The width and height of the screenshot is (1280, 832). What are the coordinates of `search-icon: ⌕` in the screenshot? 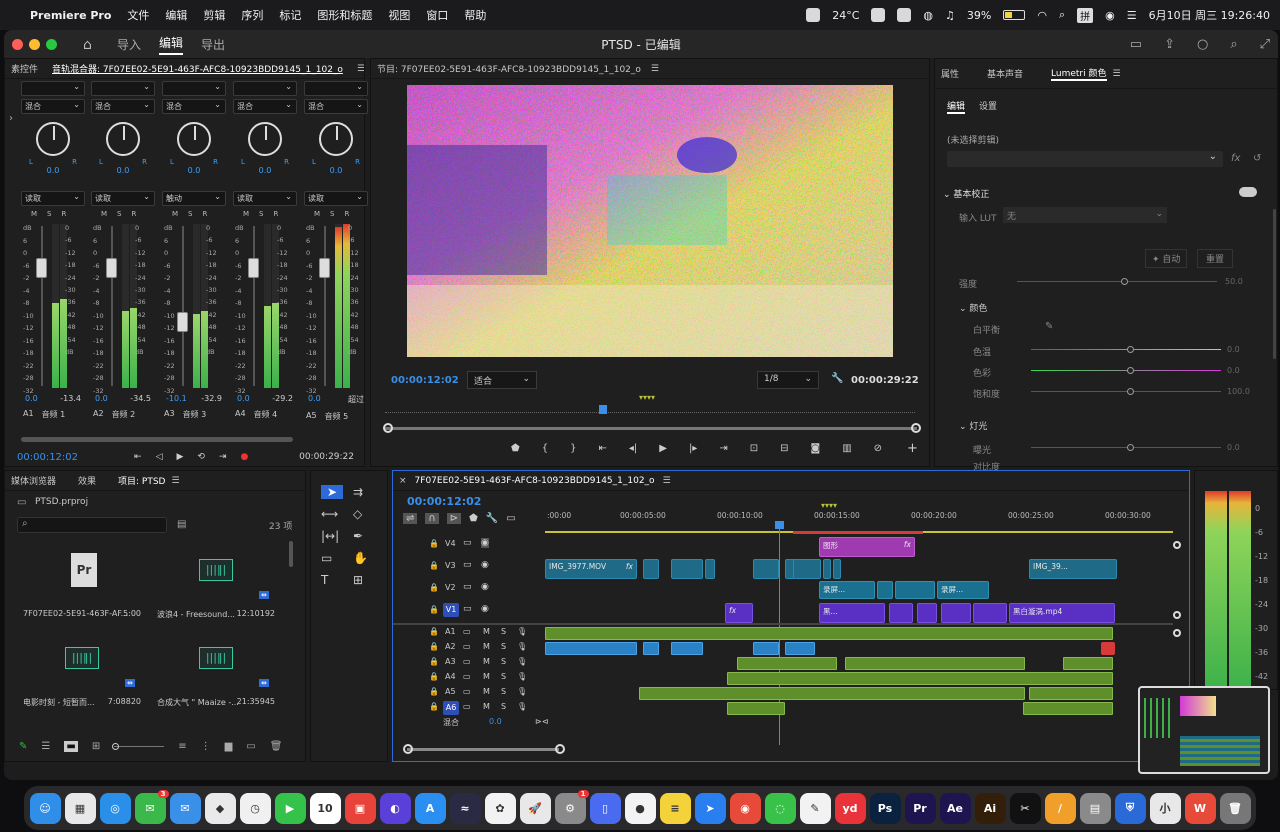 It's located at (1233, 44).